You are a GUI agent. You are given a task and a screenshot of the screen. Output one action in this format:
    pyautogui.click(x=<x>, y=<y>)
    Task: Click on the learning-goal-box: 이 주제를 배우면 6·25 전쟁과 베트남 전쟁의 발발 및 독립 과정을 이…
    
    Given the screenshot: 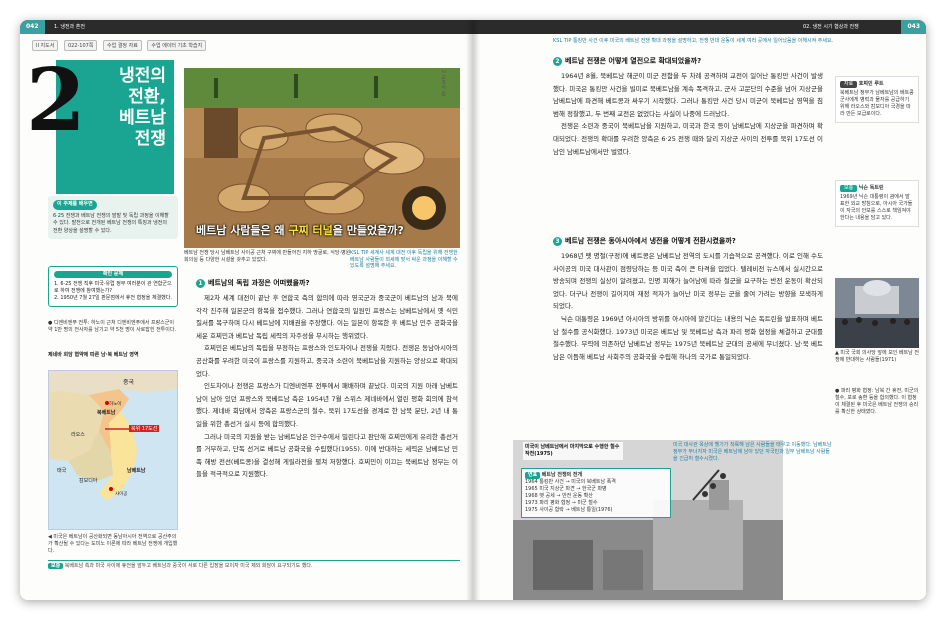 What is the action you would take?
    pyautogui.click(x=113, y=217)
    